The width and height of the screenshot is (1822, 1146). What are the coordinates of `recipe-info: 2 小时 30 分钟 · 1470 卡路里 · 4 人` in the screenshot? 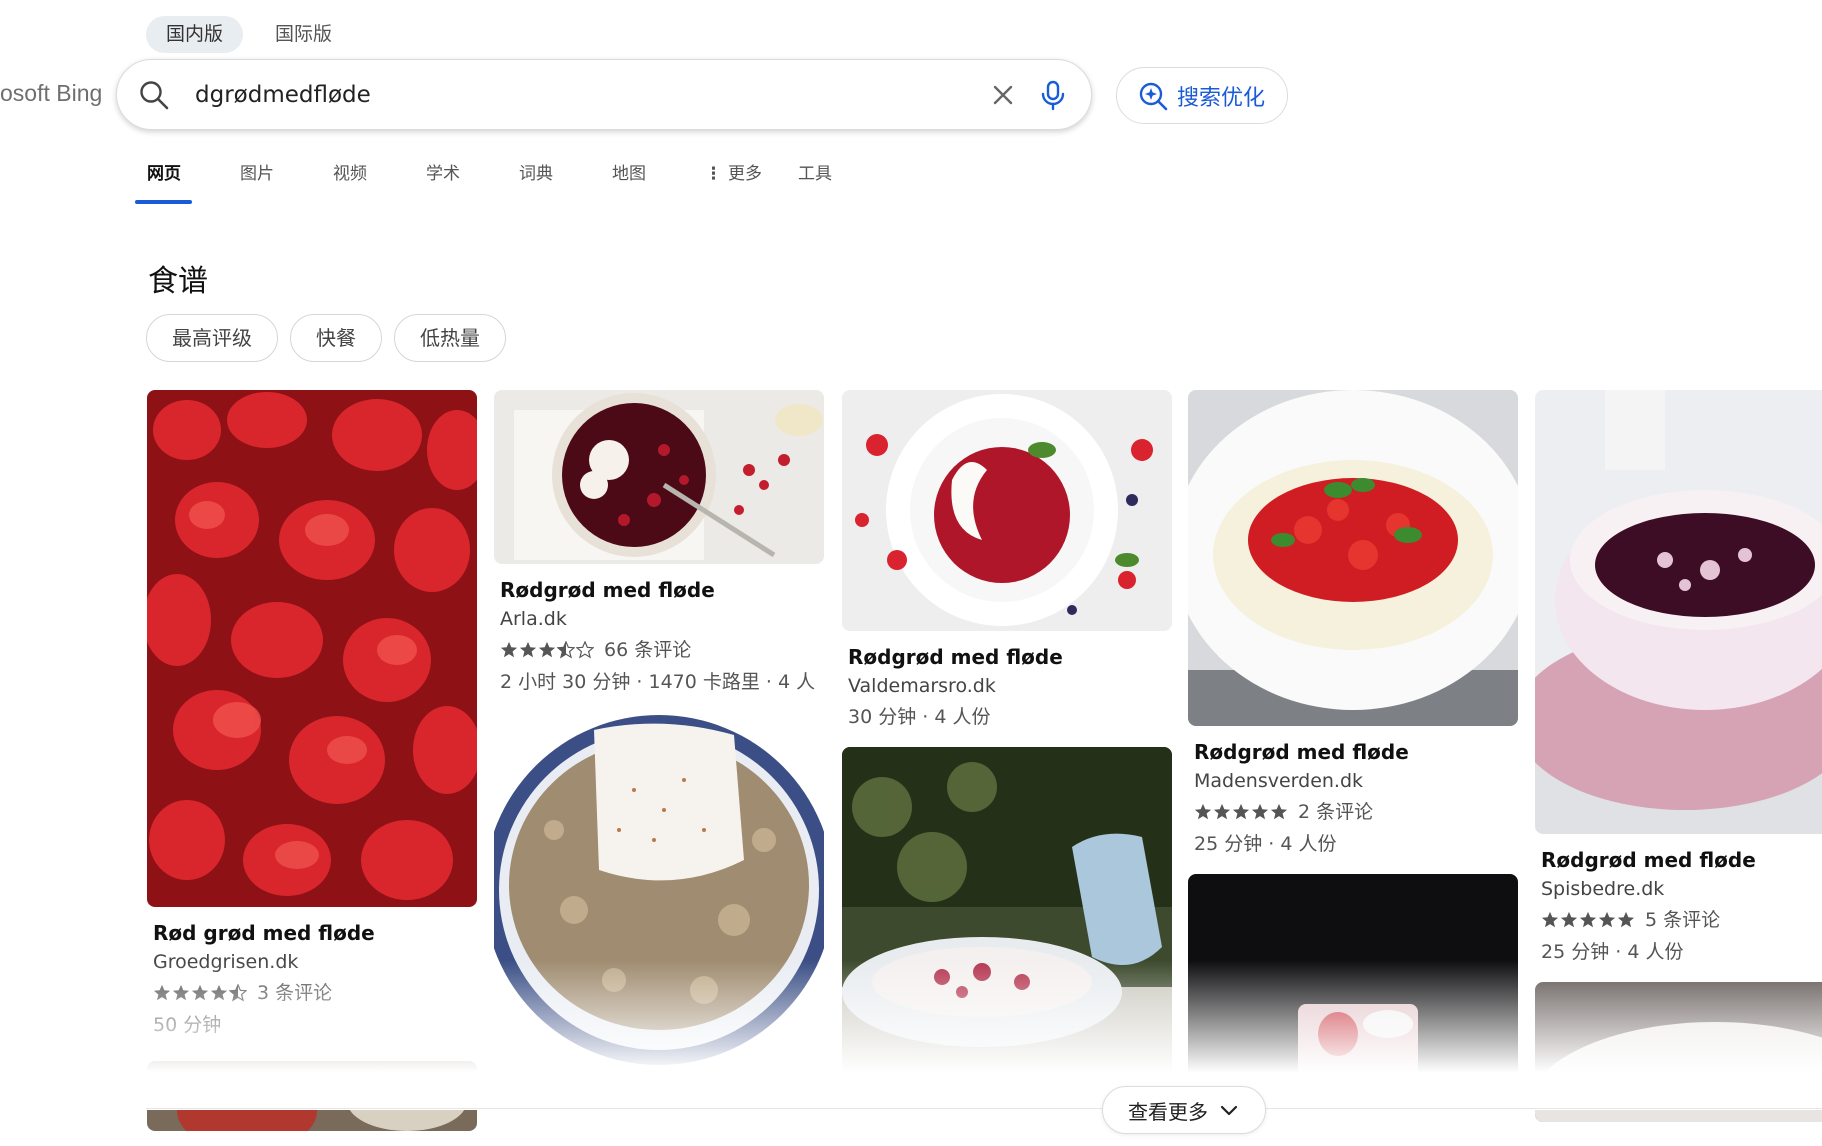 It's located at (658, 682).